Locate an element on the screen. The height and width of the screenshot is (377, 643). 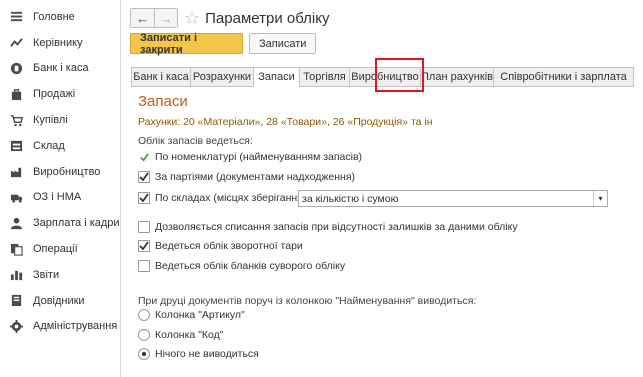
truck-icon is located at coordinates (16, 197).